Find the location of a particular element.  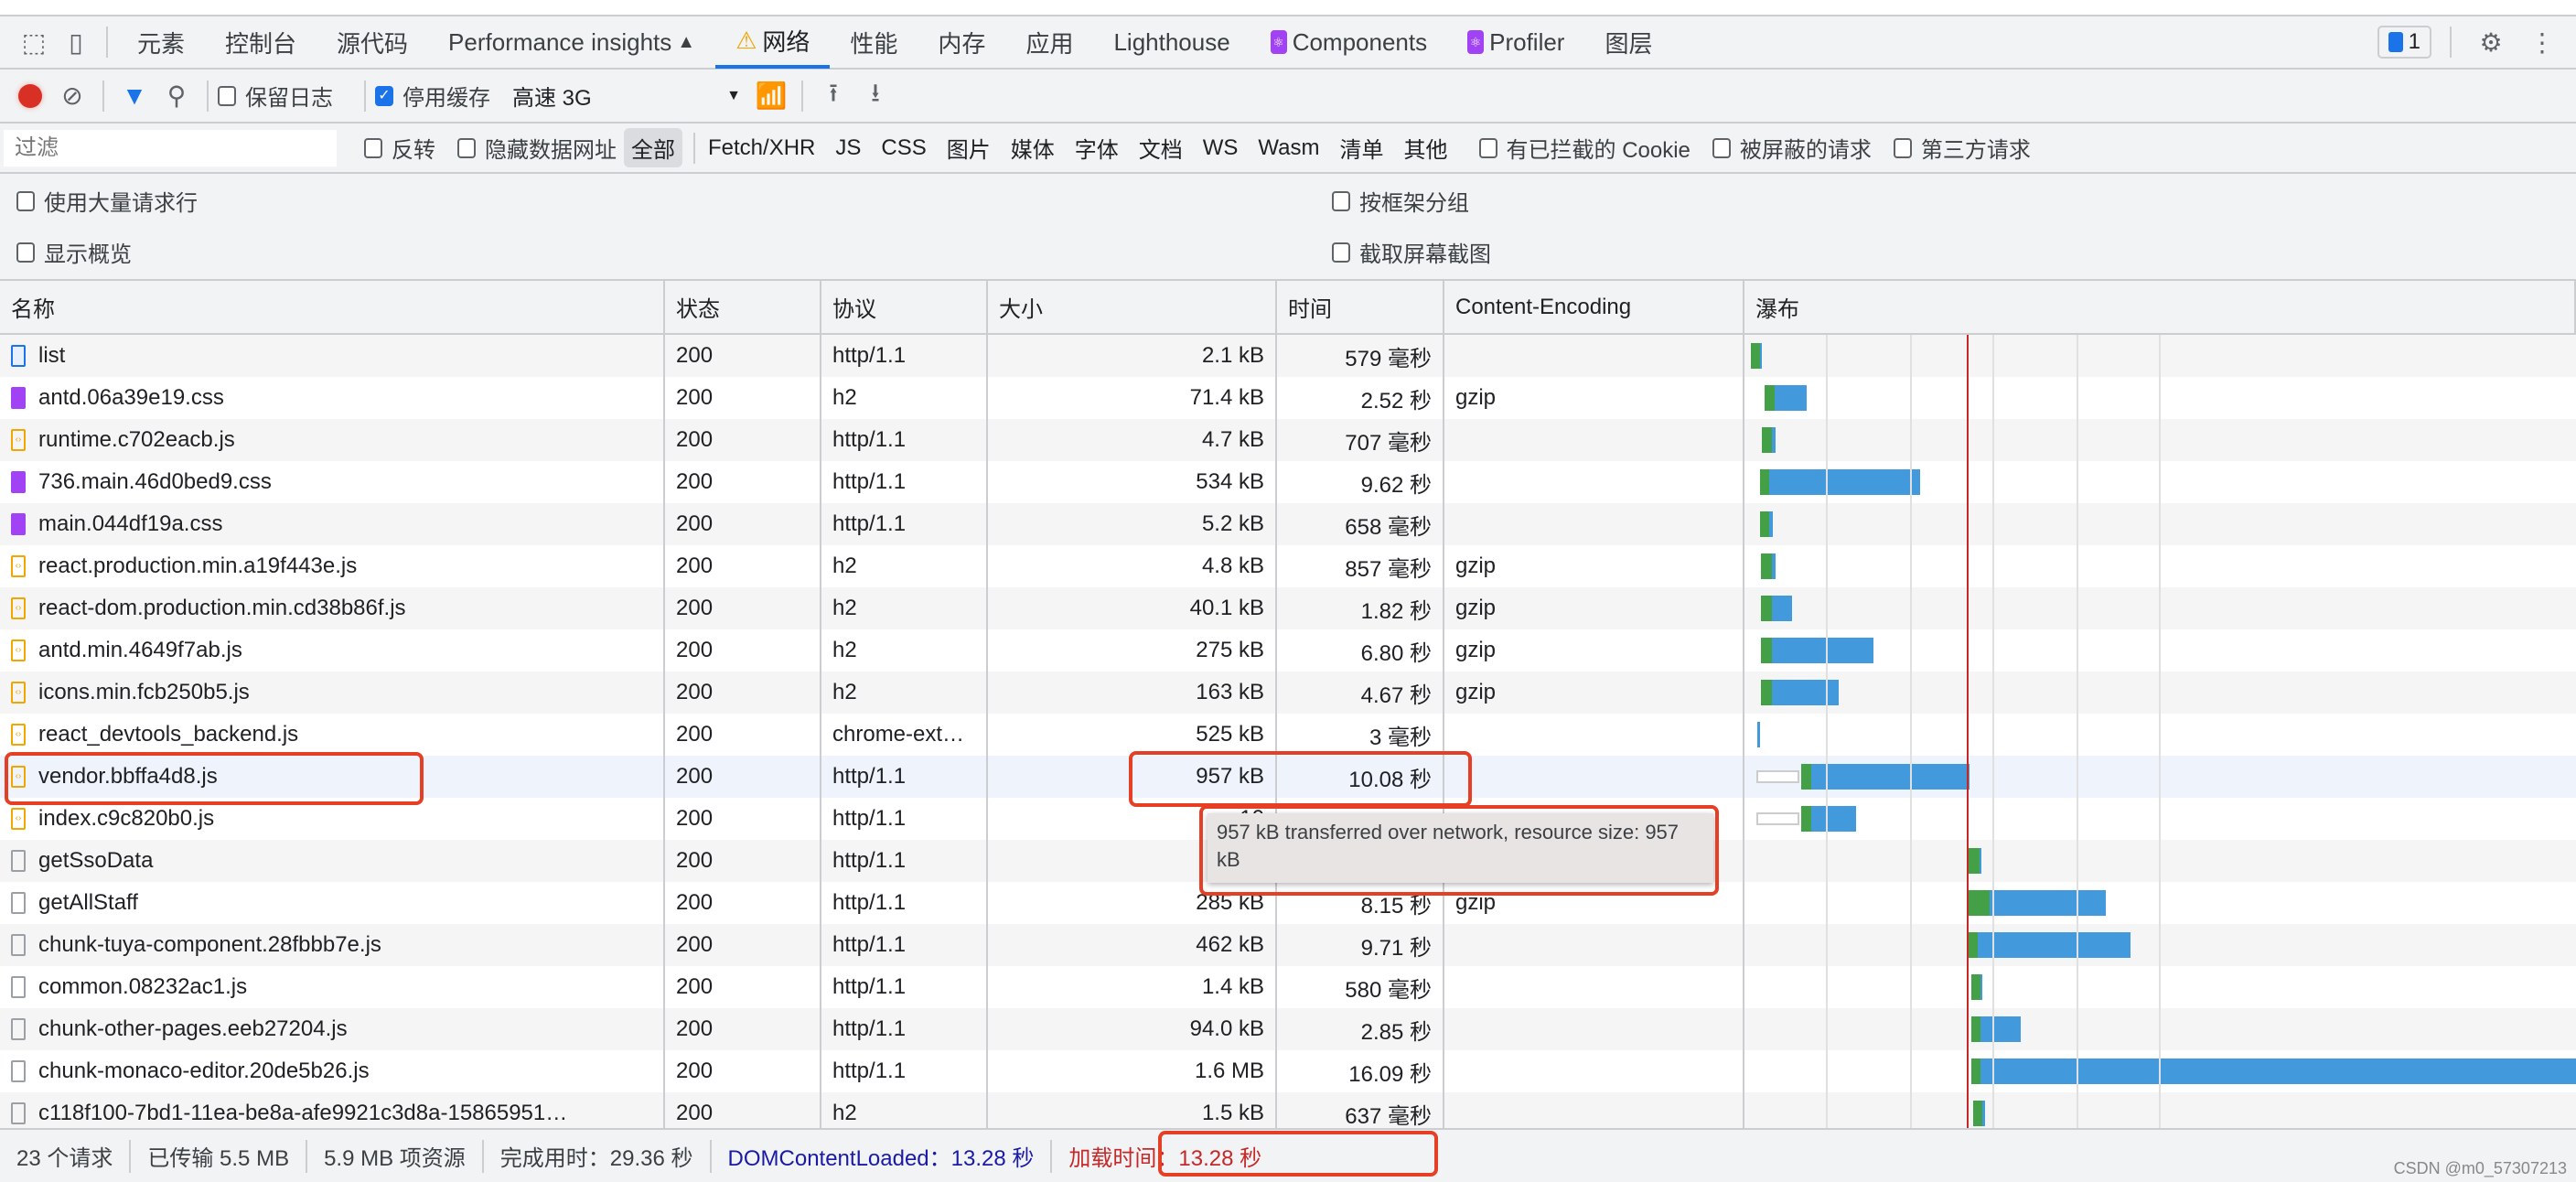

export-har-icon: ⭳ is located at coordinates (875, 96).